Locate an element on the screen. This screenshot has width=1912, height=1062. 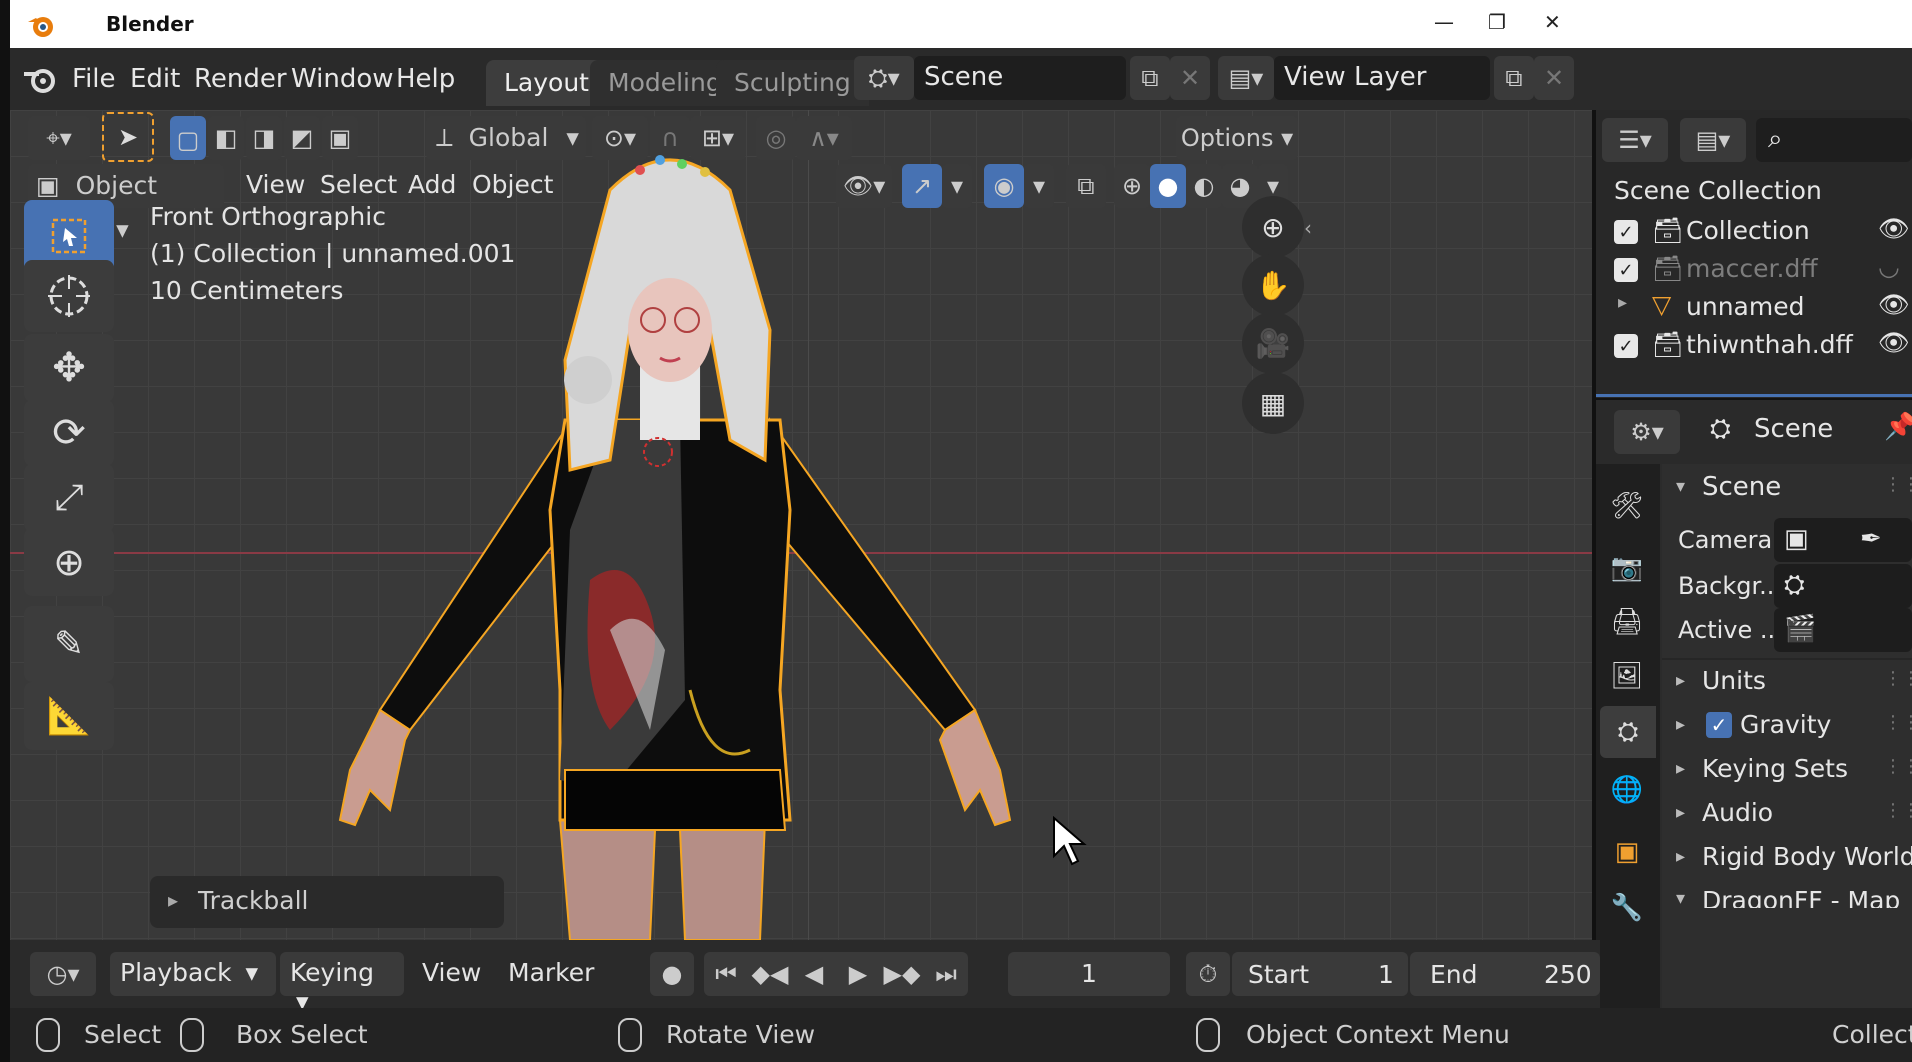
maximize-button: ❐ is located at coordinates (1497, 22).